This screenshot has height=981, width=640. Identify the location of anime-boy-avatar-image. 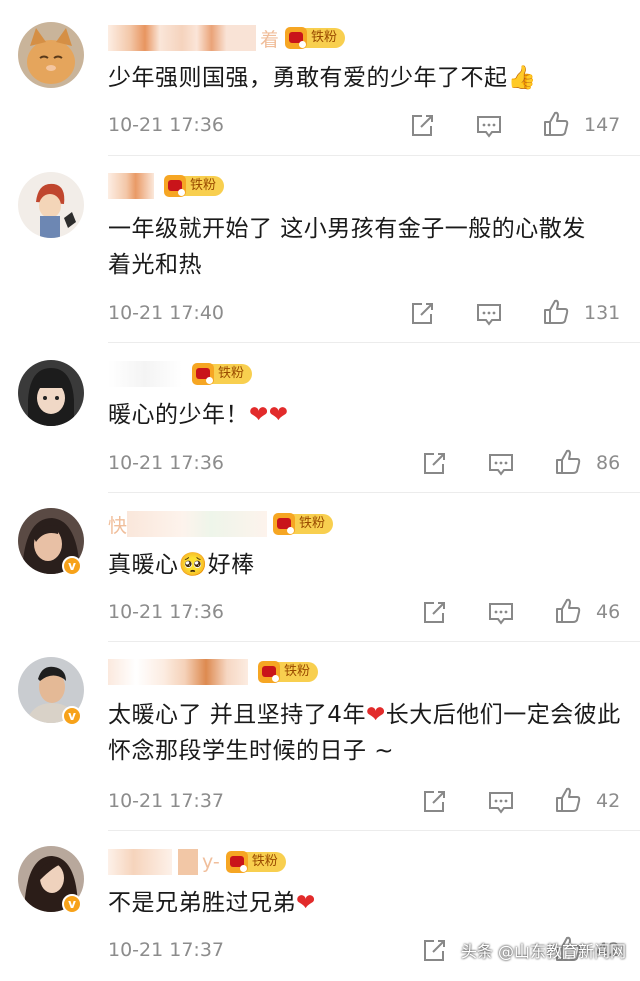
(51, 205).